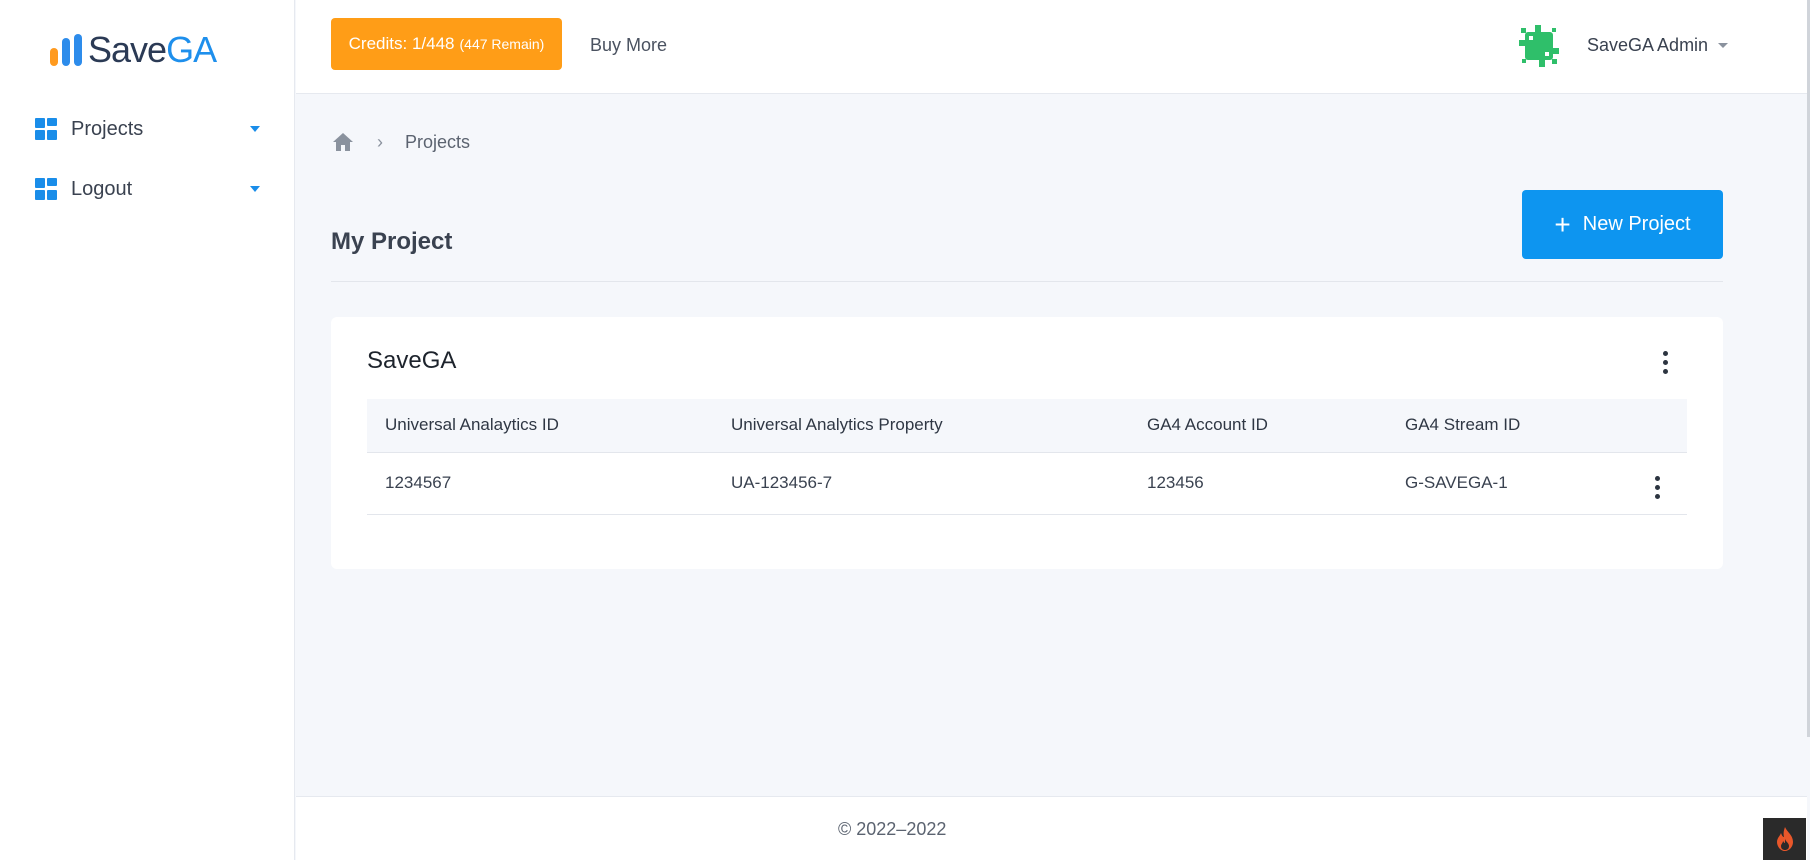 The image size is (1810, 860). I want to click on new-project-button: + New Project, so click(1622, 224).